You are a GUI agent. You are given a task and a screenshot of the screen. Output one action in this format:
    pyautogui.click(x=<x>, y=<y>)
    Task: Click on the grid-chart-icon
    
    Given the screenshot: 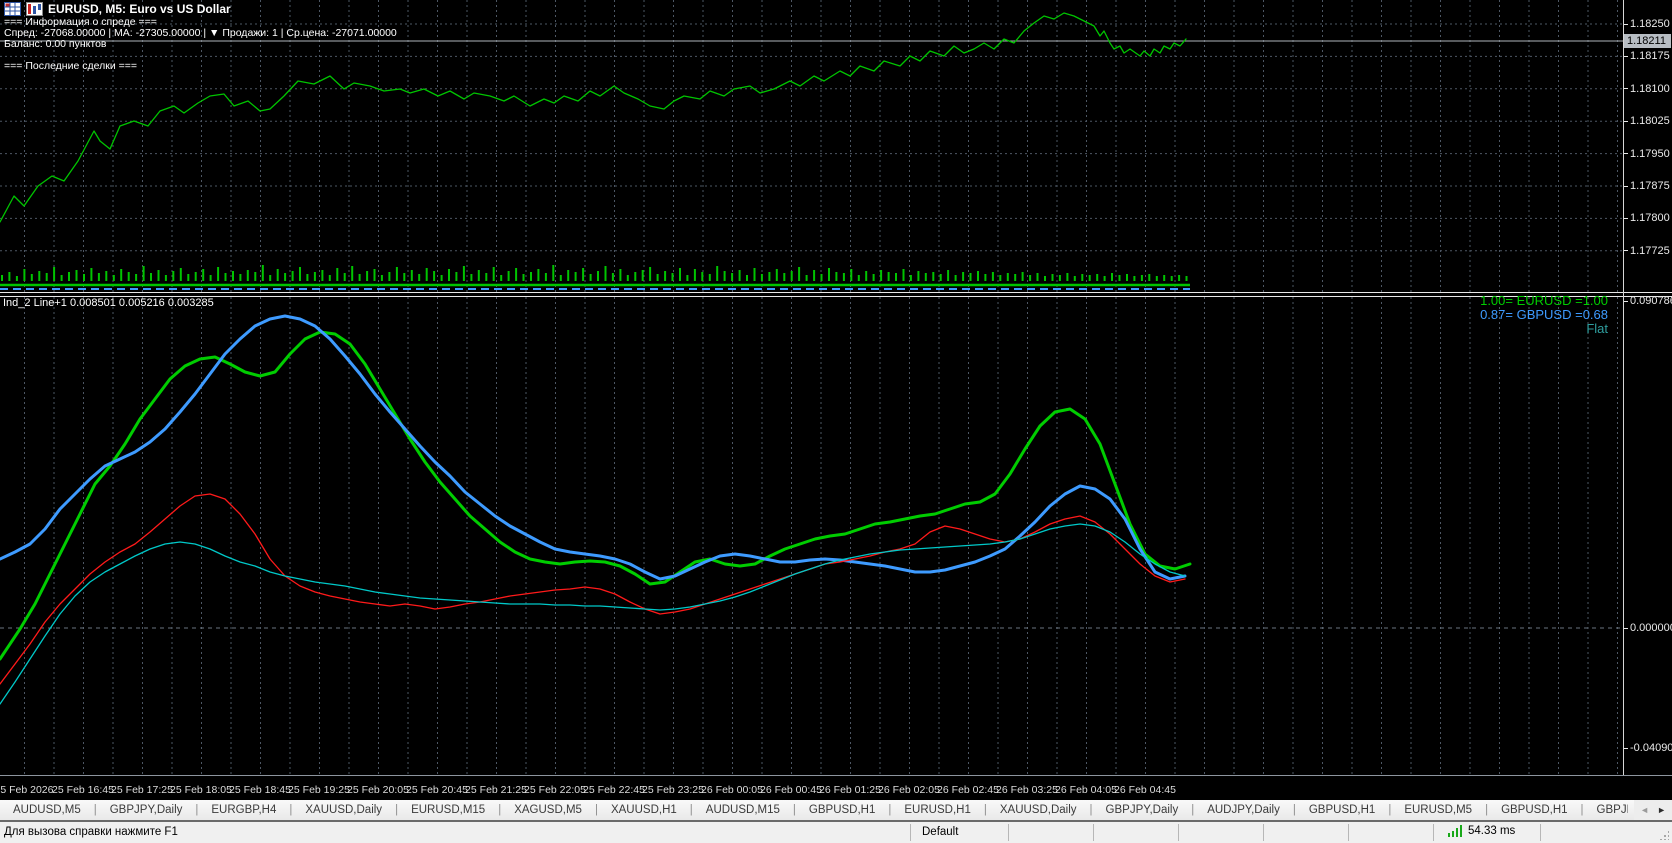 What is the action you would take?
    pyautogui.click(x=12, y=9)
    